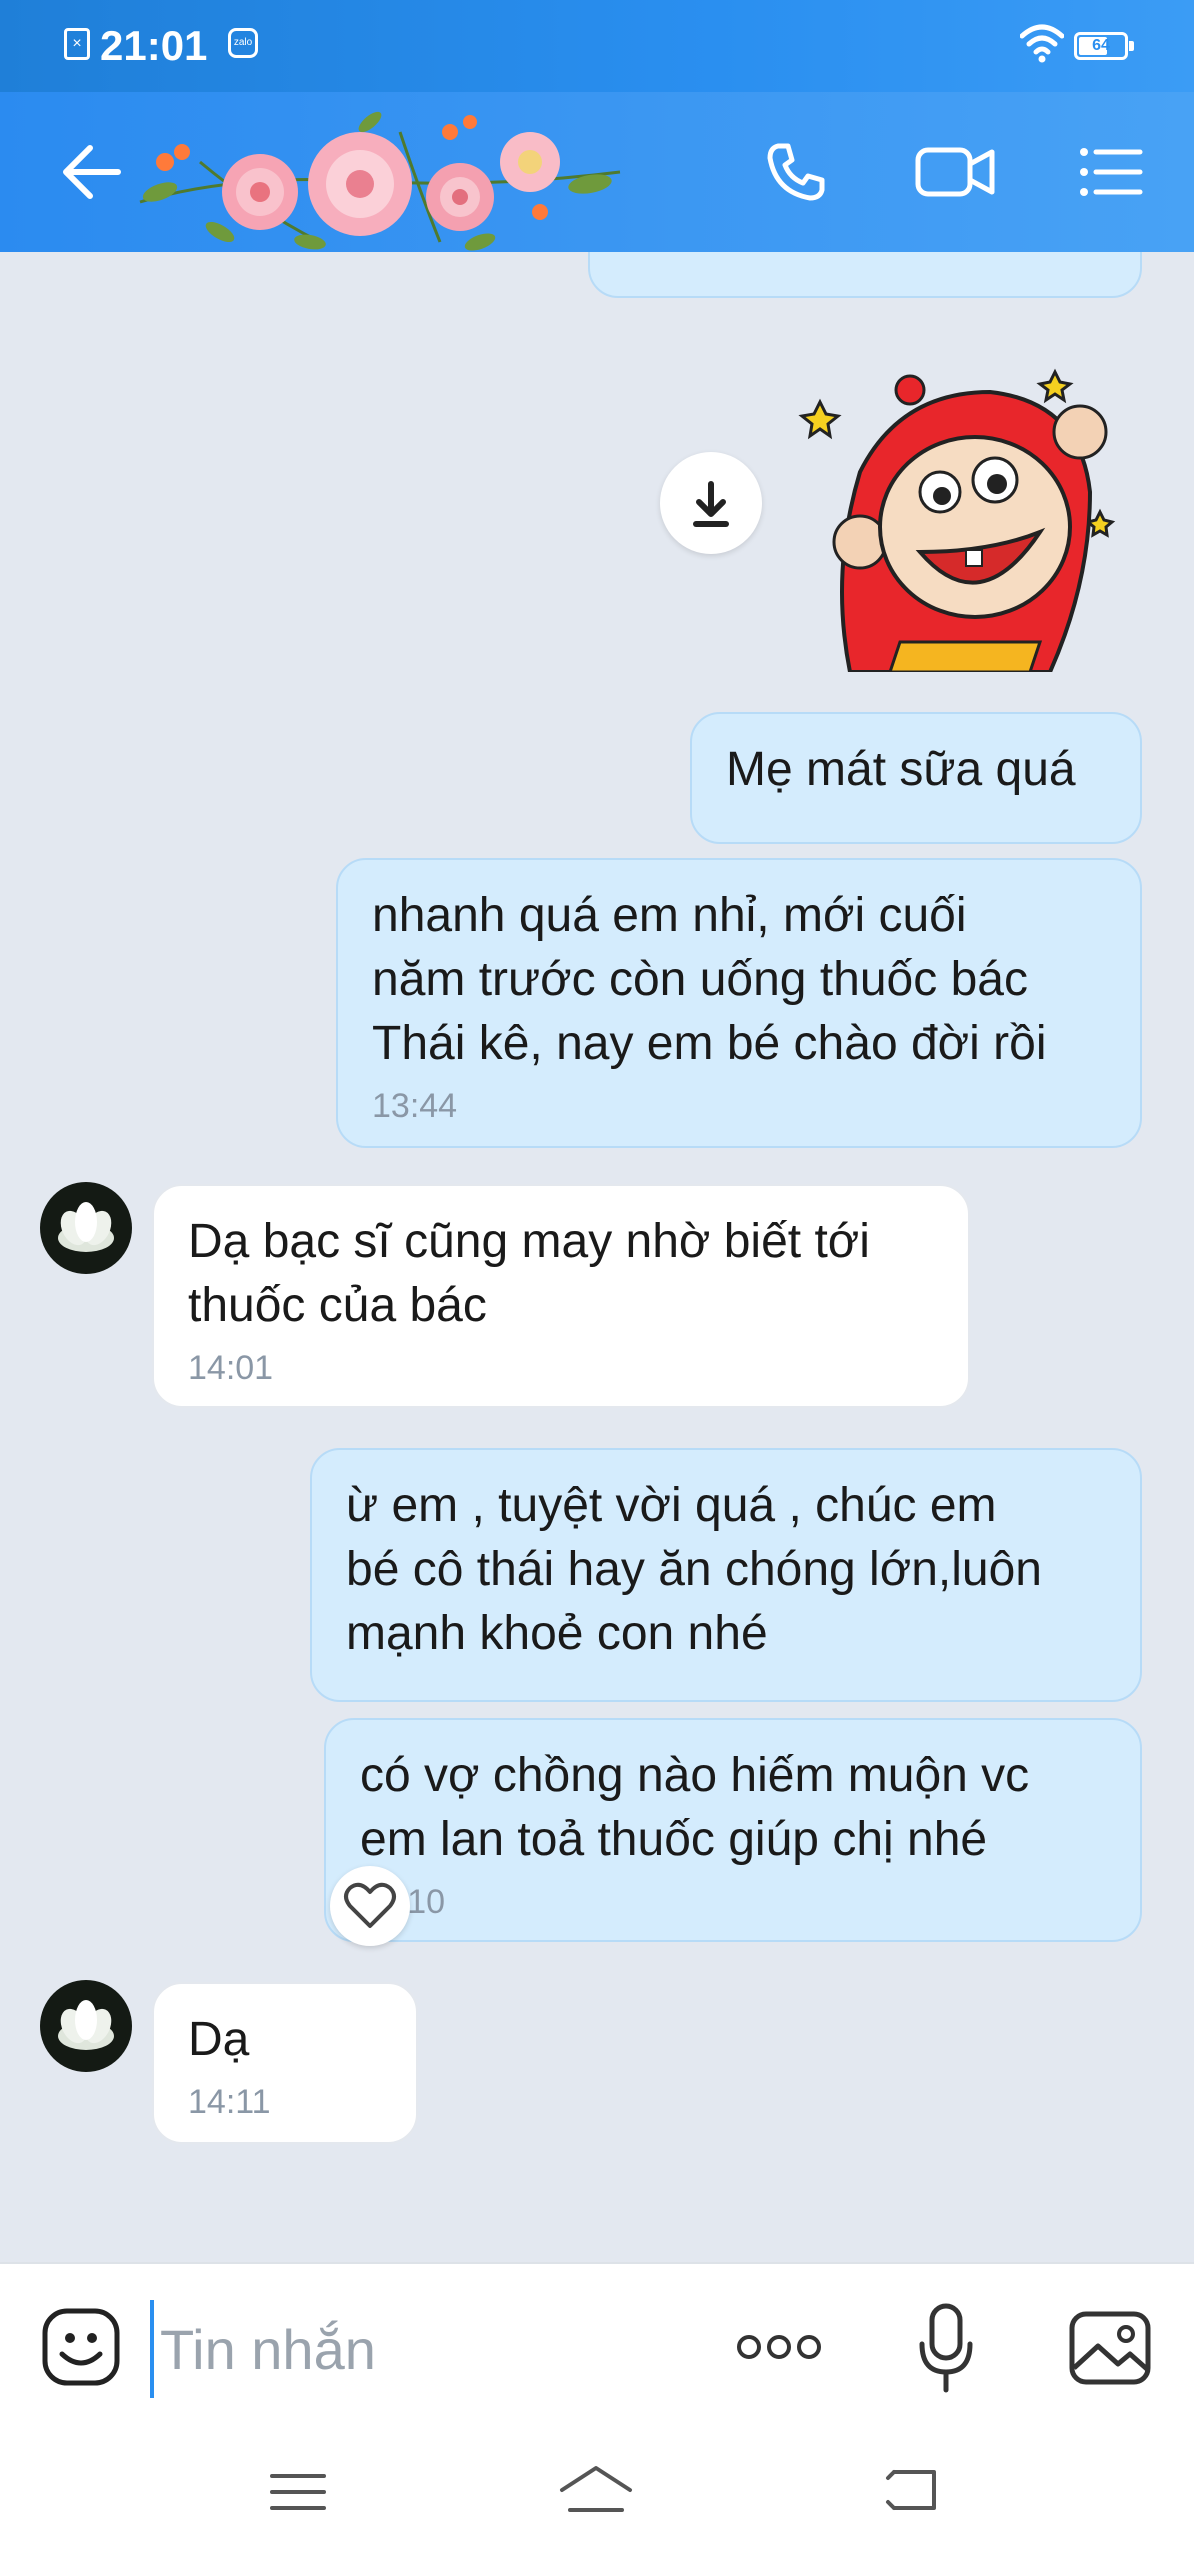 The width and height of the screenshot is (1194, 2560). I want to click on react-heart-button, so click(370, 1906).